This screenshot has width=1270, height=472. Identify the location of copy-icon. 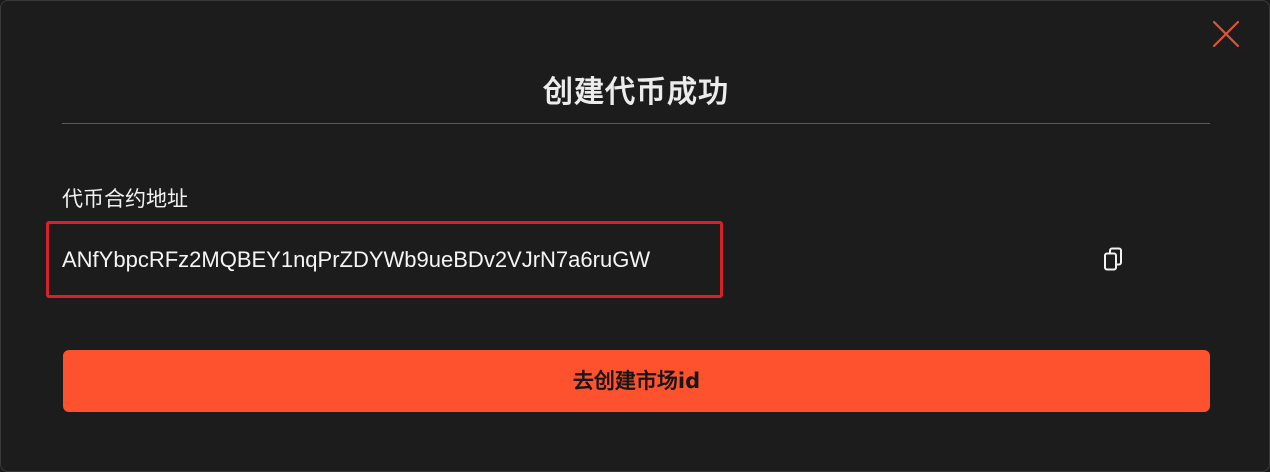
(1113, 259).